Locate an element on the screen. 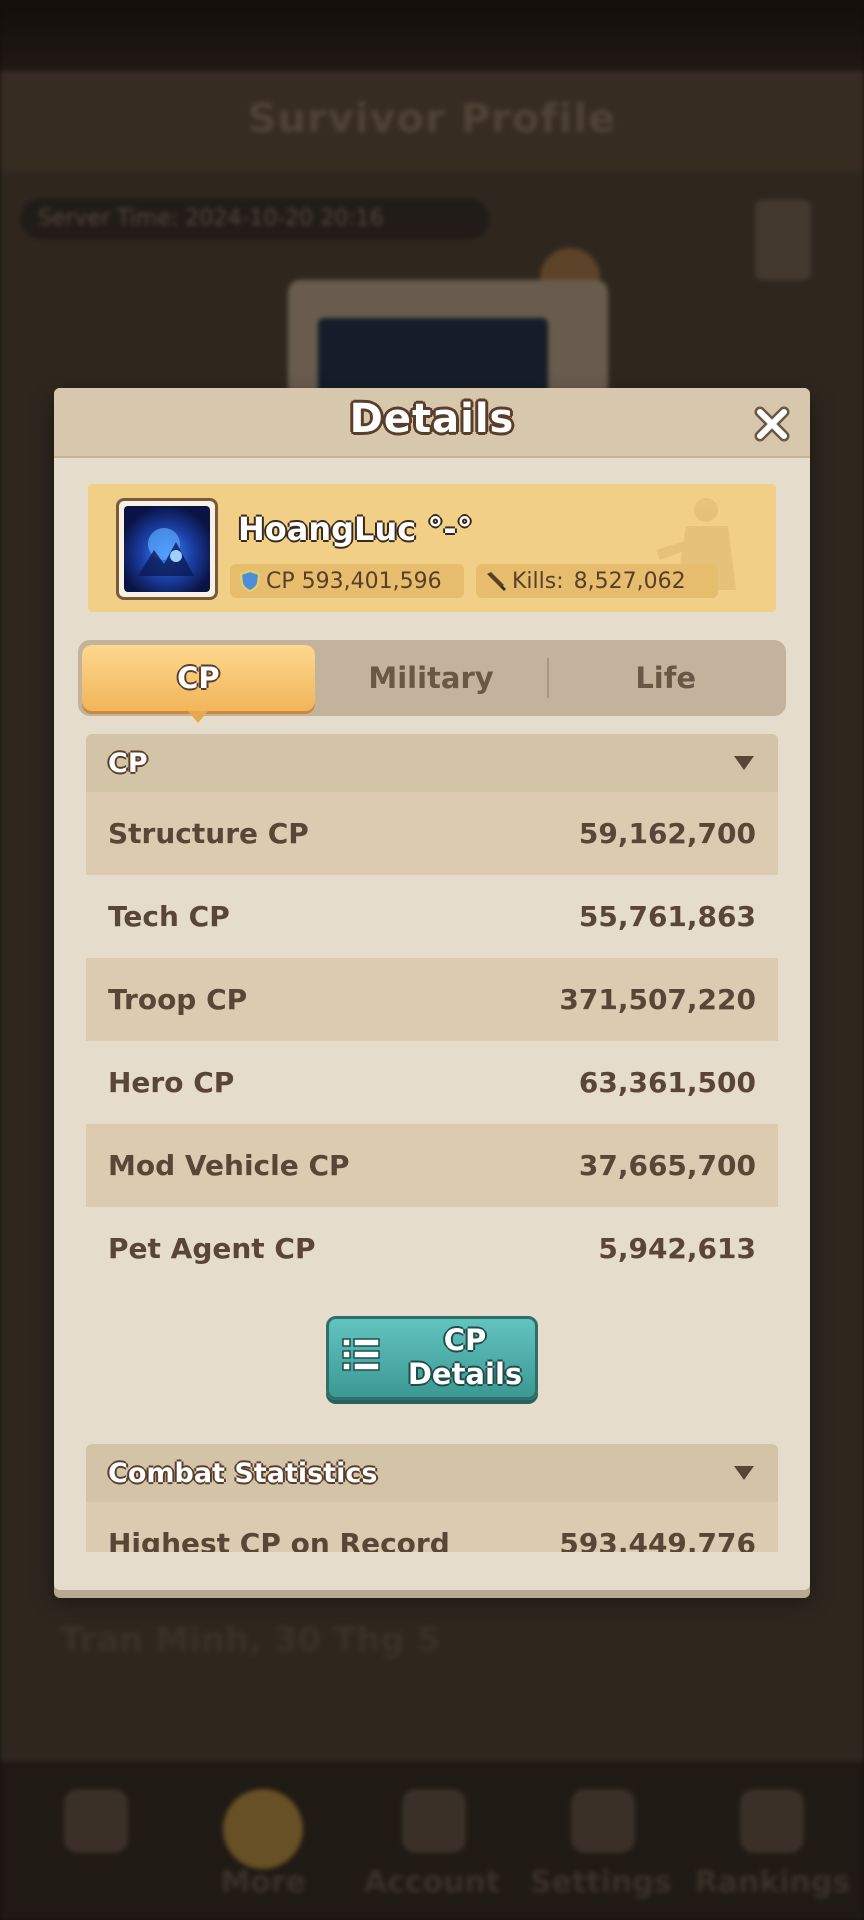 The height and width of the screenshot is (1920, 864). player-cp-value: CP 593,401,596 is located at coordinates (354, 581).